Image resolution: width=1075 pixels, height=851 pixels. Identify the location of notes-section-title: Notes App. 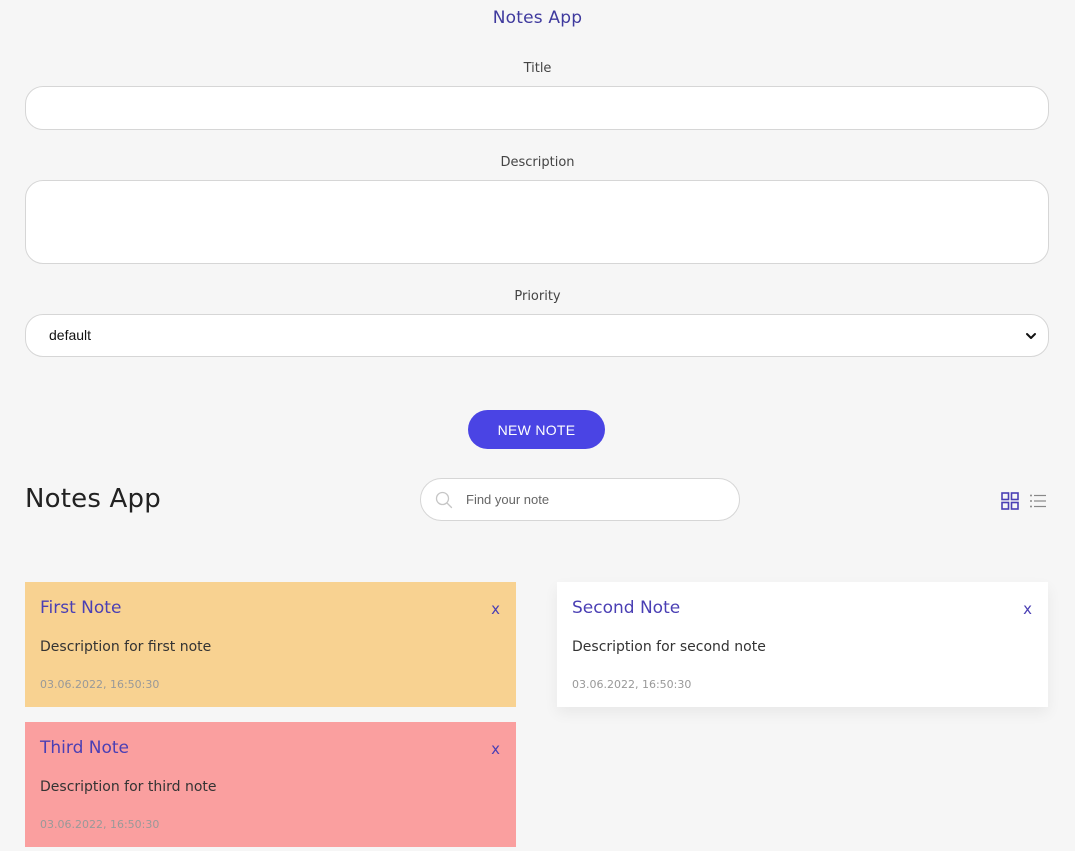
(93, 499).